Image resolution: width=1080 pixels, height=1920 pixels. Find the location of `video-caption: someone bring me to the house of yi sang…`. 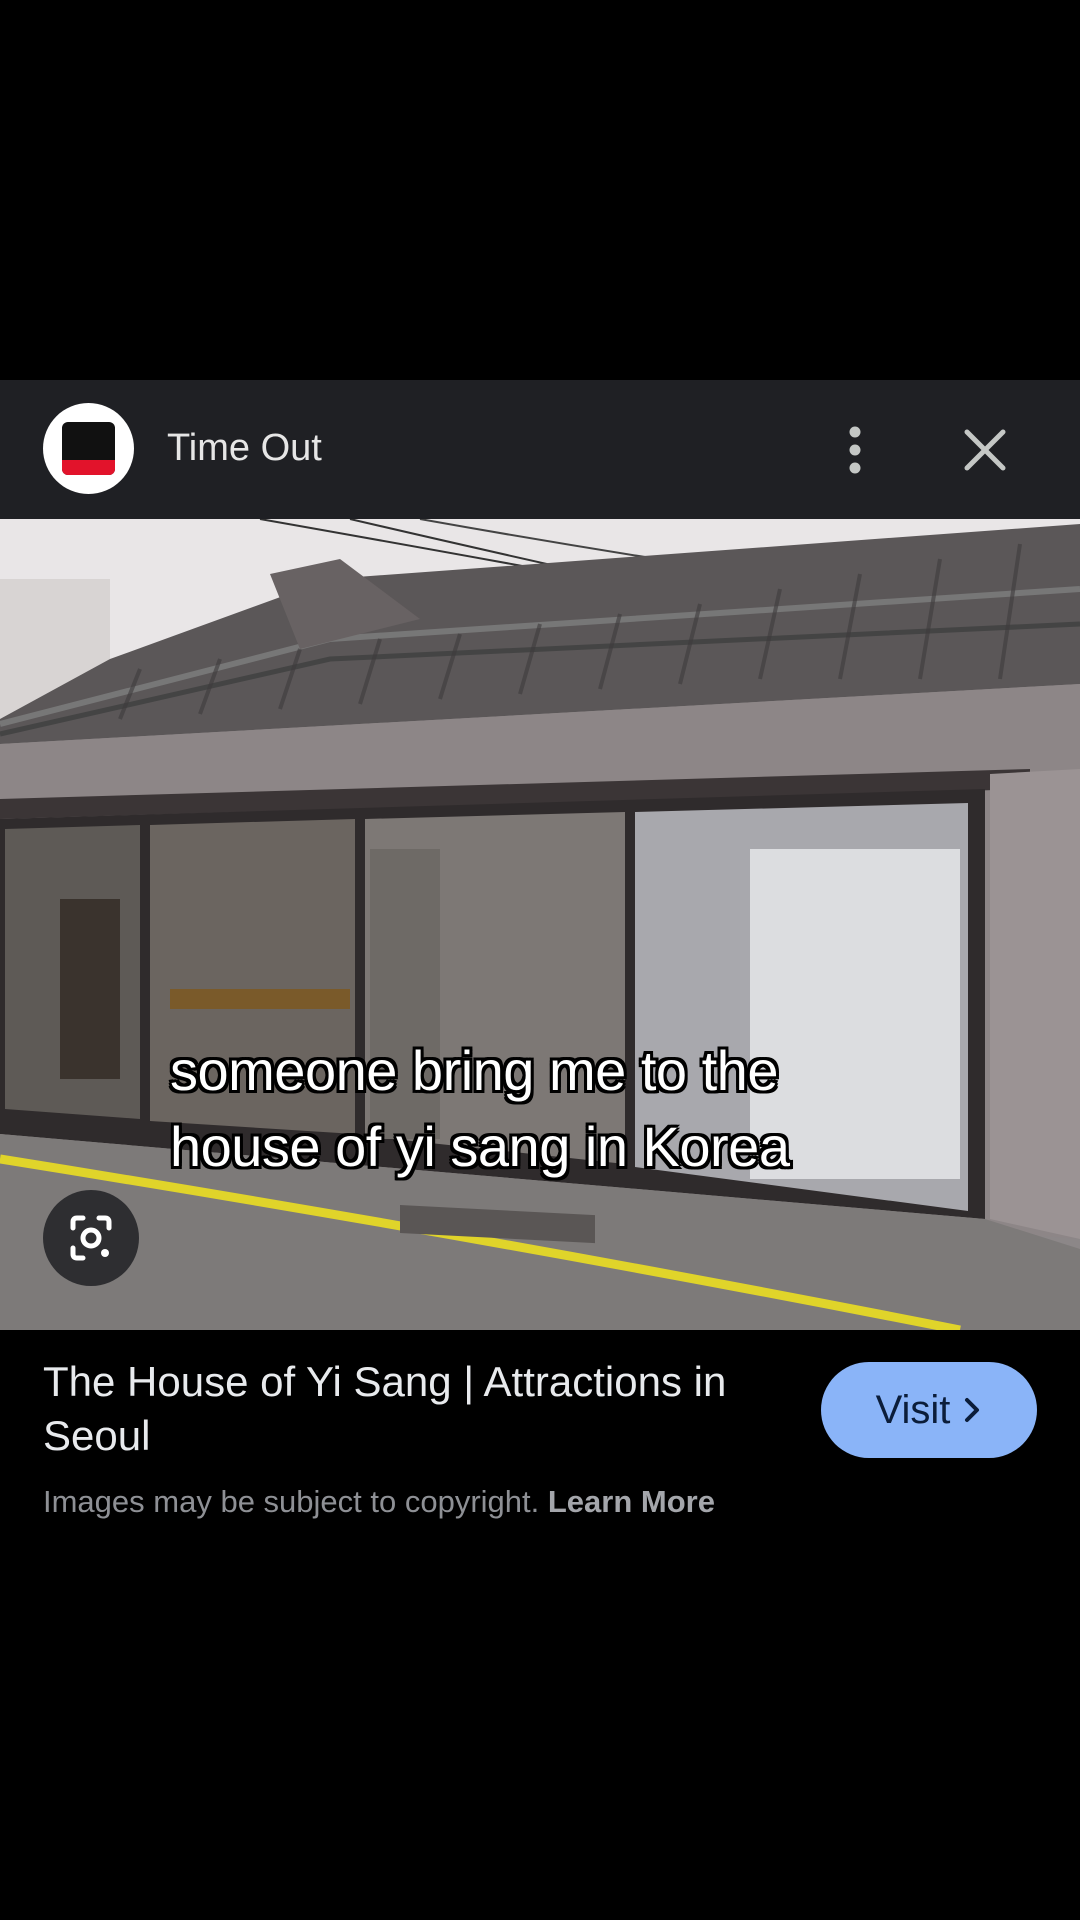

video-caption: someone bring me to the house of yi sang… is located at coordinates (550, 1109).